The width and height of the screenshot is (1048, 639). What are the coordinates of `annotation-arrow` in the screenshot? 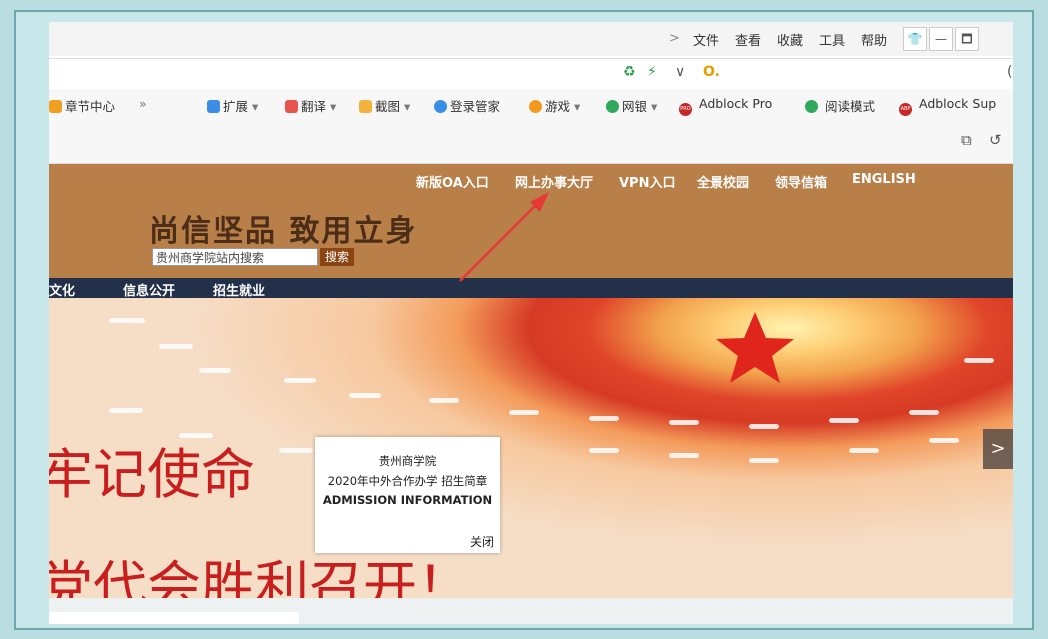 It's located at (504, 237).